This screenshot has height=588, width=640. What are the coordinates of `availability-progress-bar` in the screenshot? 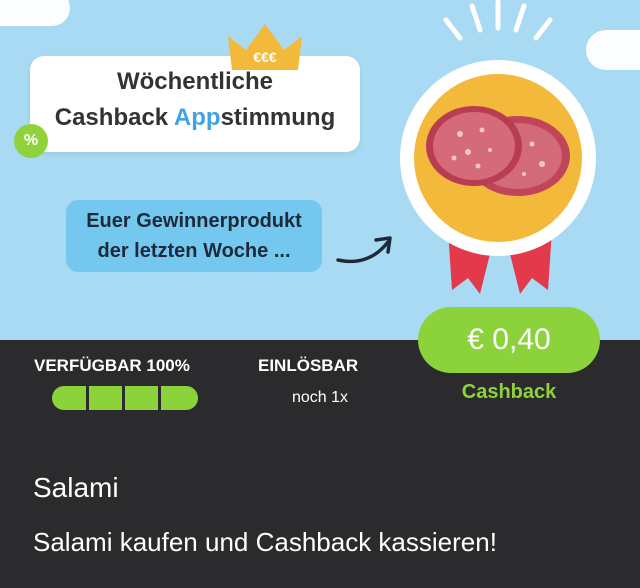 It's located at (125, 398).